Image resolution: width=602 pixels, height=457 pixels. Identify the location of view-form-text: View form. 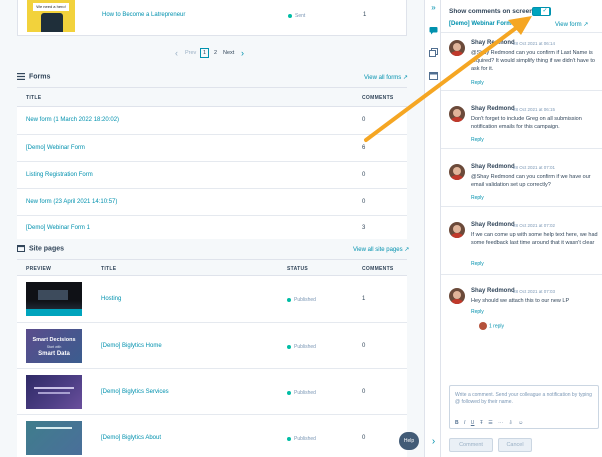
(568, 25).